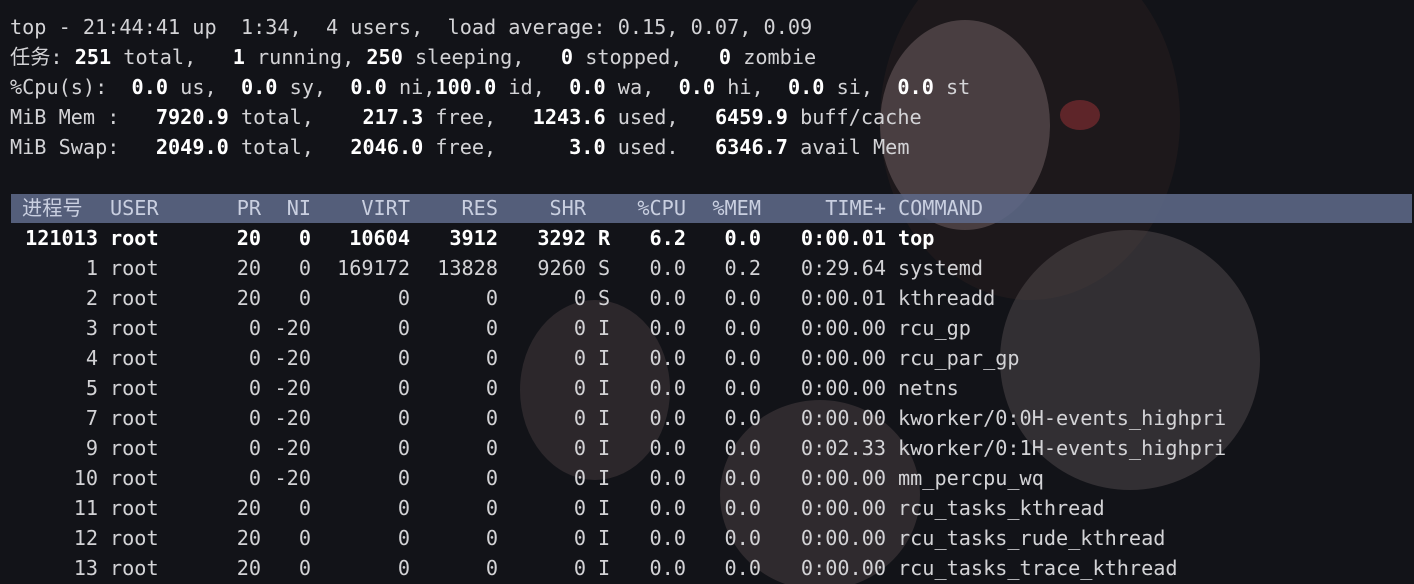 The width and height of the screenshot is (1414, 584). What do you see at coordinates (742, 388) in the screenshot?
I see `process-mem: 0.0` at bounding box center [742, 388].